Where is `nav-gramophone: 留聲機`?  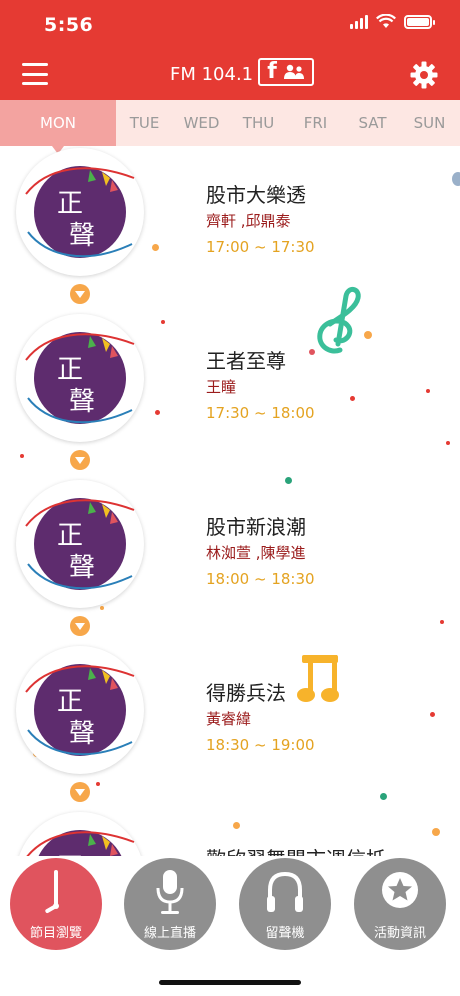
nav-gramophone: 留聲機 is located at coordinates (285, 904).